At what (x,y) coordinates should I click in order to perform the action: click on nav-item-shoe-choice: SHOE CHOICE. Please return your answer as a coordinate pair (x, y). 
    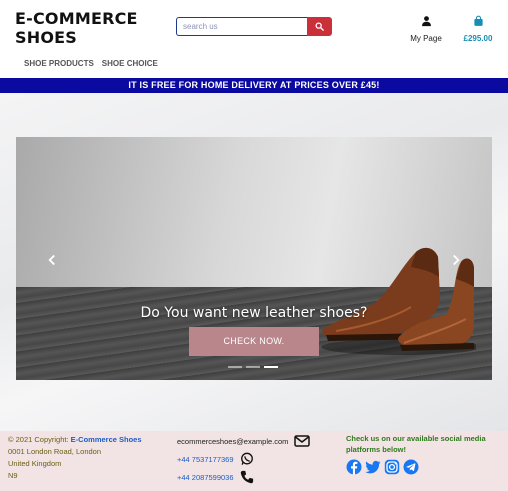
    Looking at the image, I should click on (130, 63).